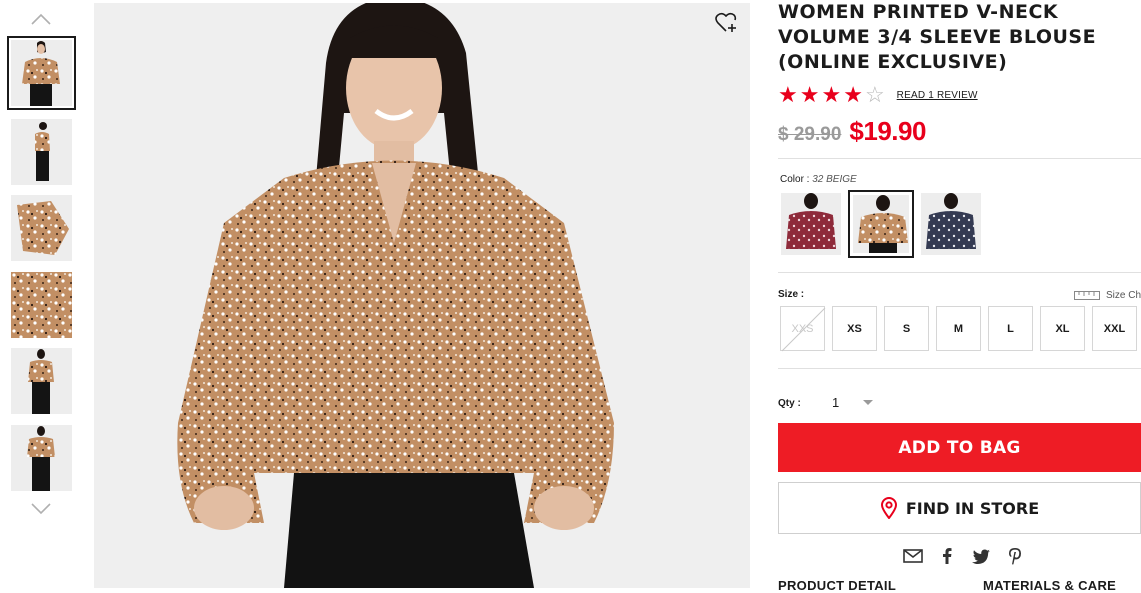  I want to click on size-option-xxs: XXS, so click(803, 329).